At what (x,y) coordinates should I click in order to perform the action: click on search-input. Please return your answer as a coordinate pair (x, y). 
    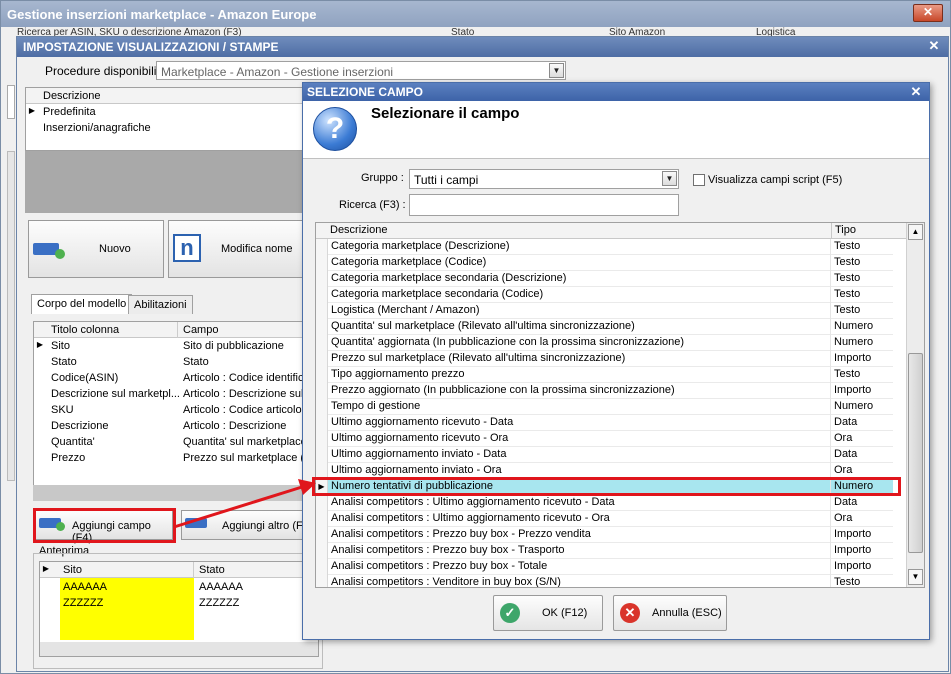
    Looking at the image, I should click on (544, 205).